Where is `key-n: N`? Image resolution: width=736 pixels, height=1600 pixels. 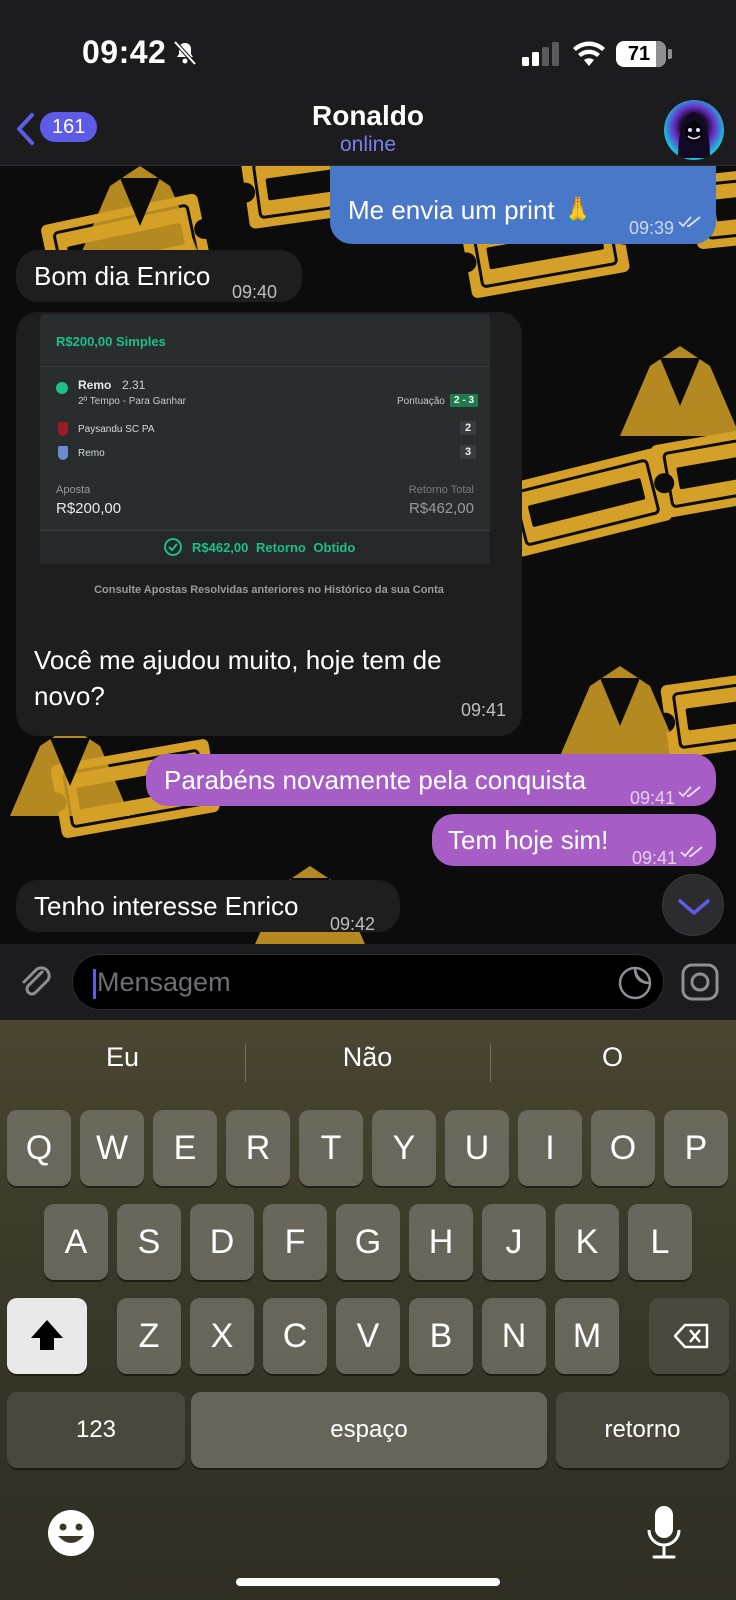
key-n: N is located at coordinates (514, 1336).